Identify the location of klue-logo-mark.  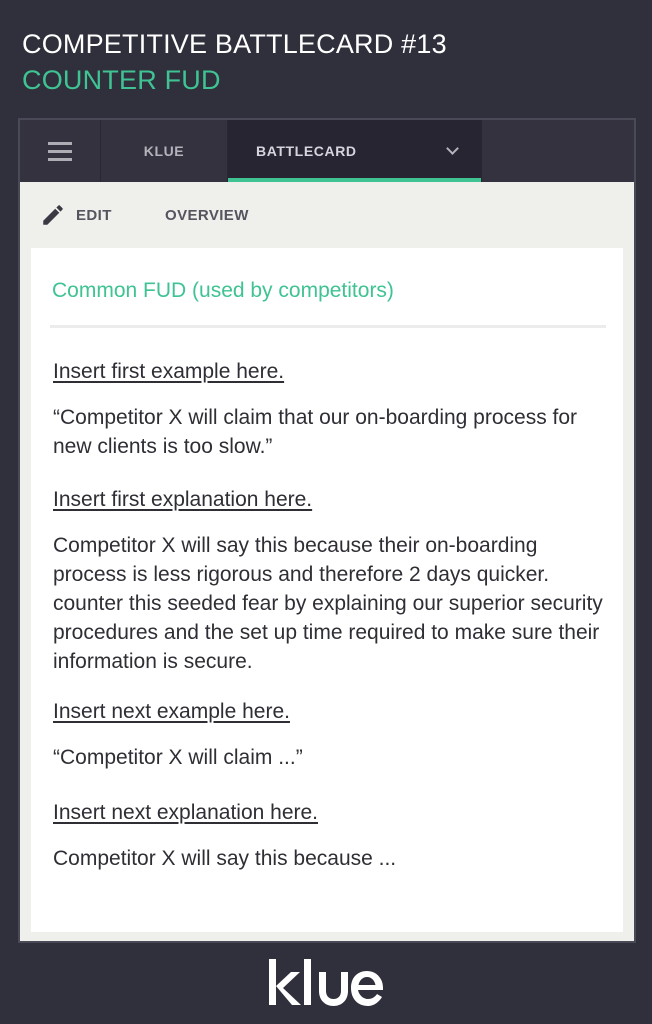
(326, 982).